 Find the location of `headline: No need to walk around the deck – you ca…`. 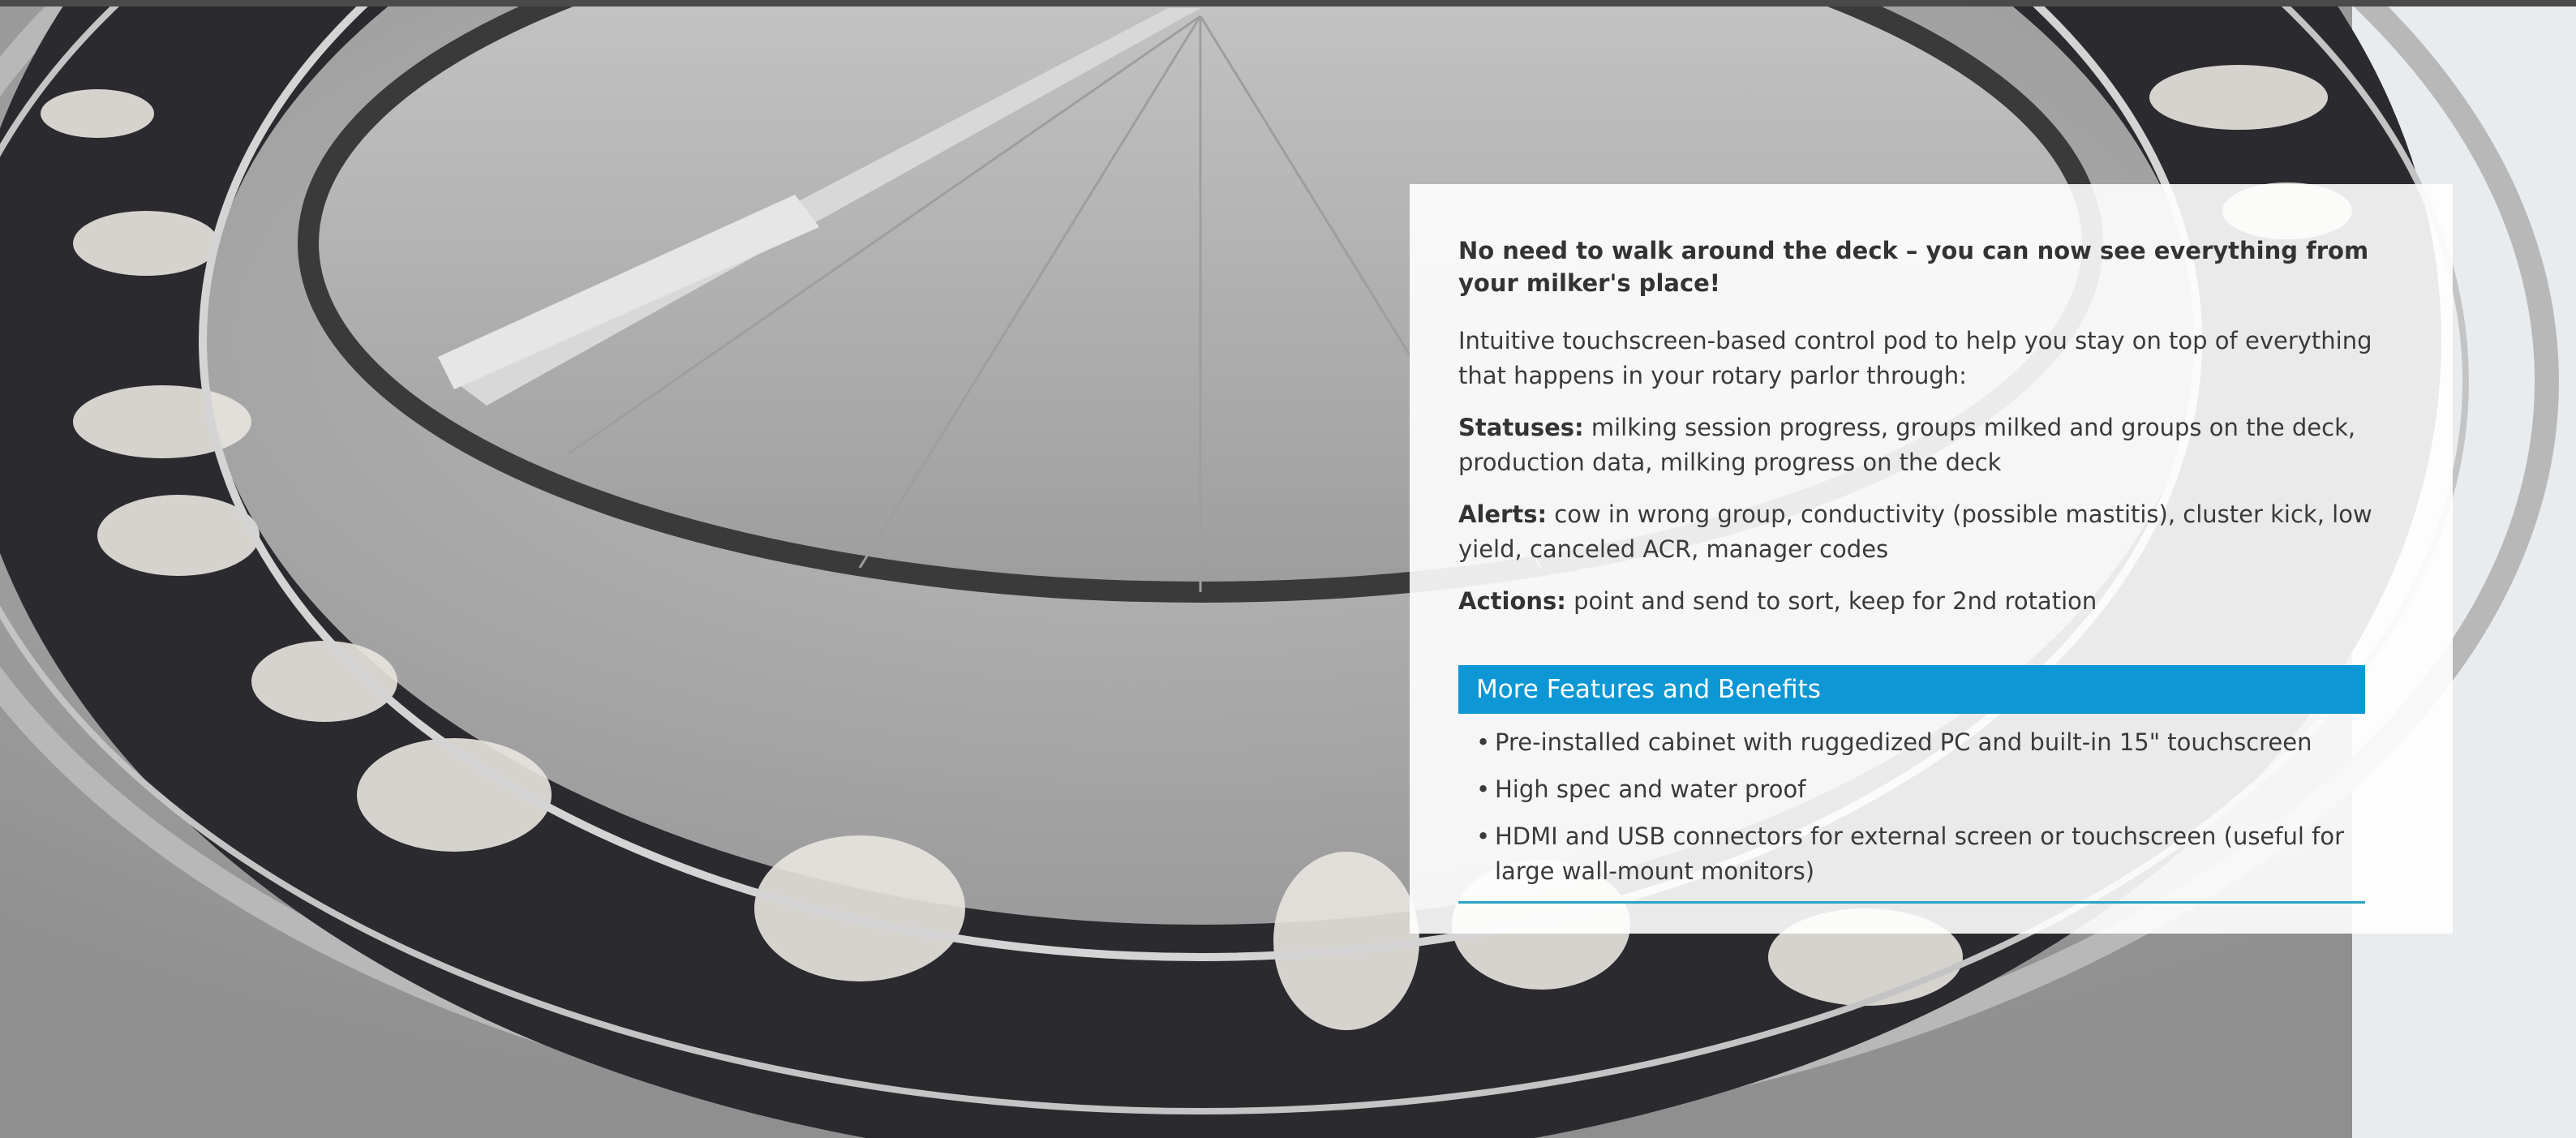

headline: No need to walk around the deck – you ca… is located at coordinates (1913, 267).